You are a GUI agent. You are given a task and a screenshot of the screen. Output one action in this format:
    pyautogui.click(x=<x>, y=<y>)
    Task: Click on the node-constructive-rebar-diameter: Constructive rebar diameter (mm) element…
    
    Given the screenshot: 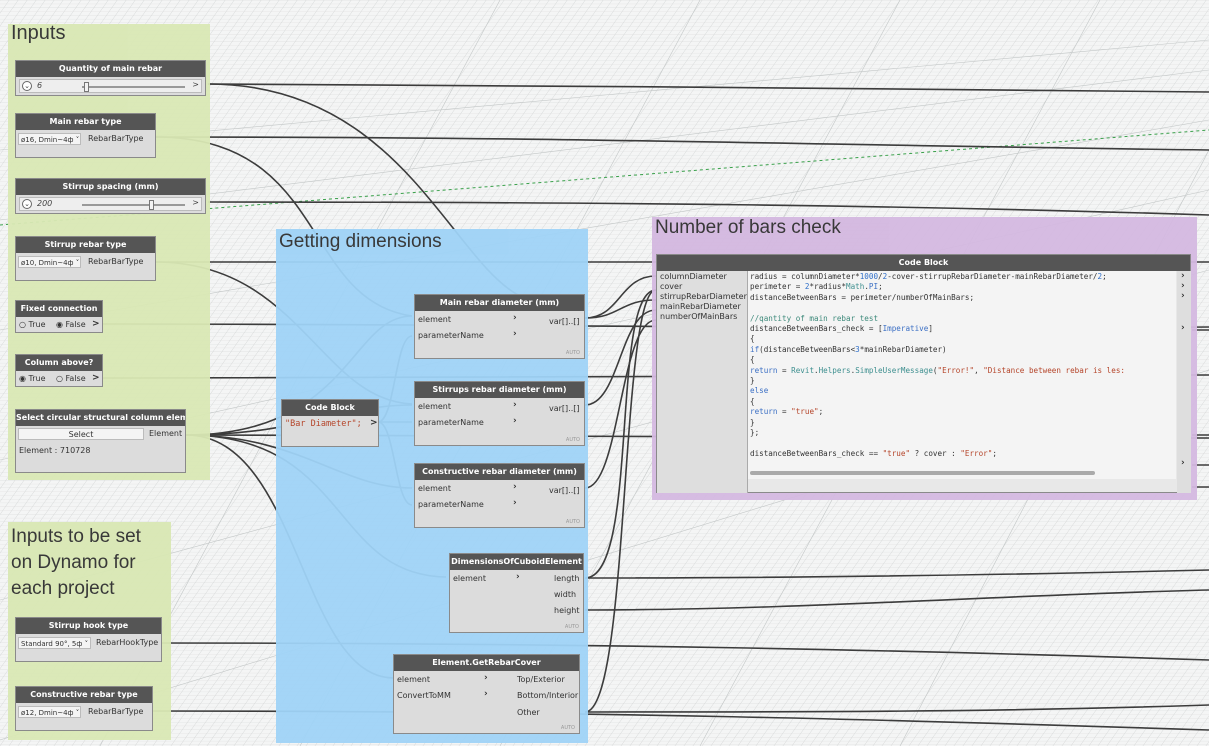 What is the action you would take?
    pyautogui.click(x=499, y=495)
    